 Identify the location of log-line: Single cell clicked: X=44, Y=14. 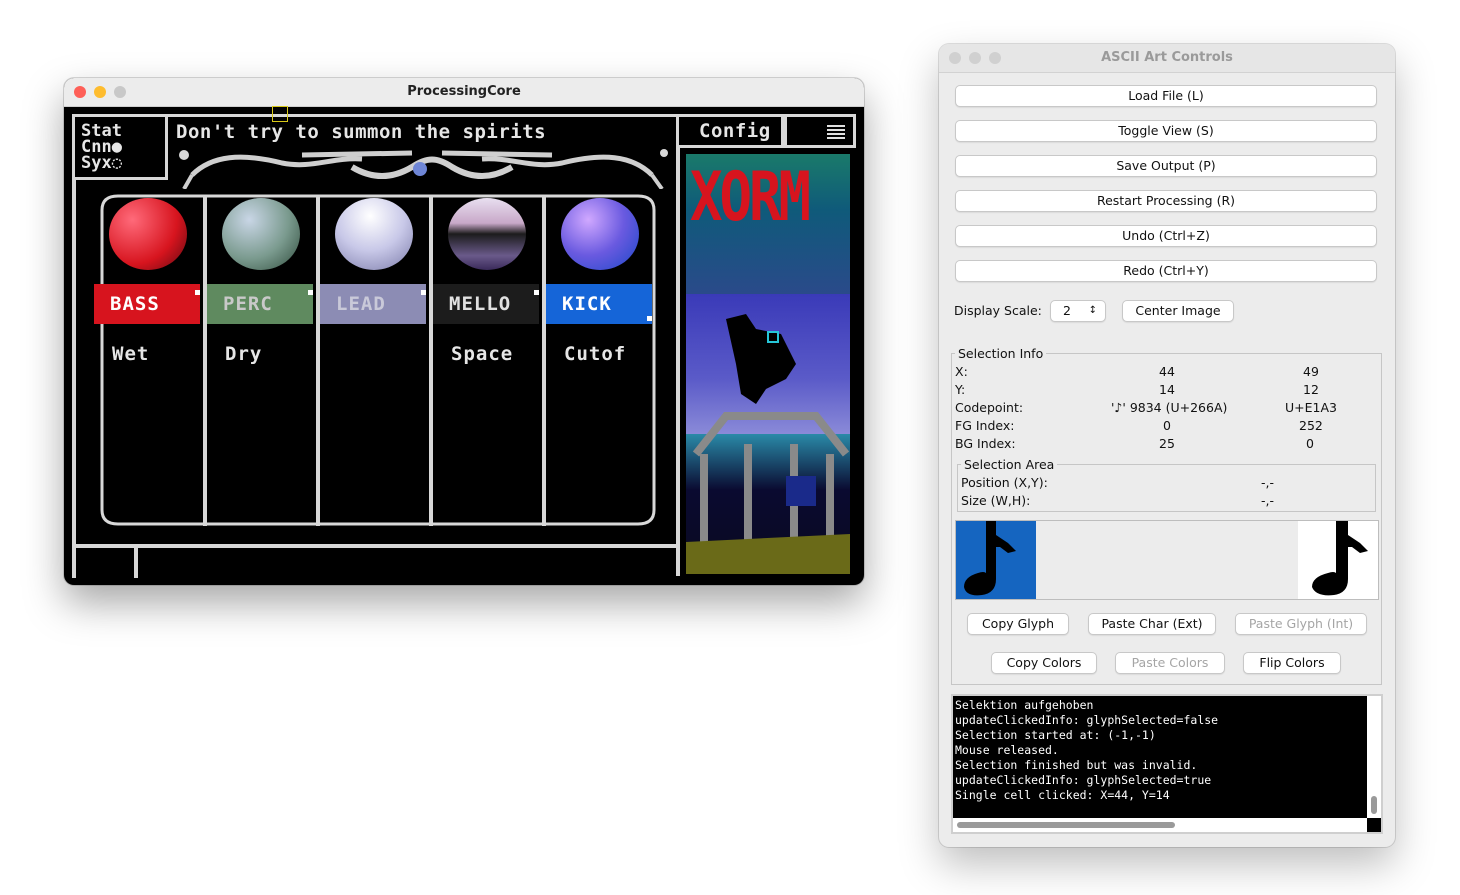
(1062, 795).